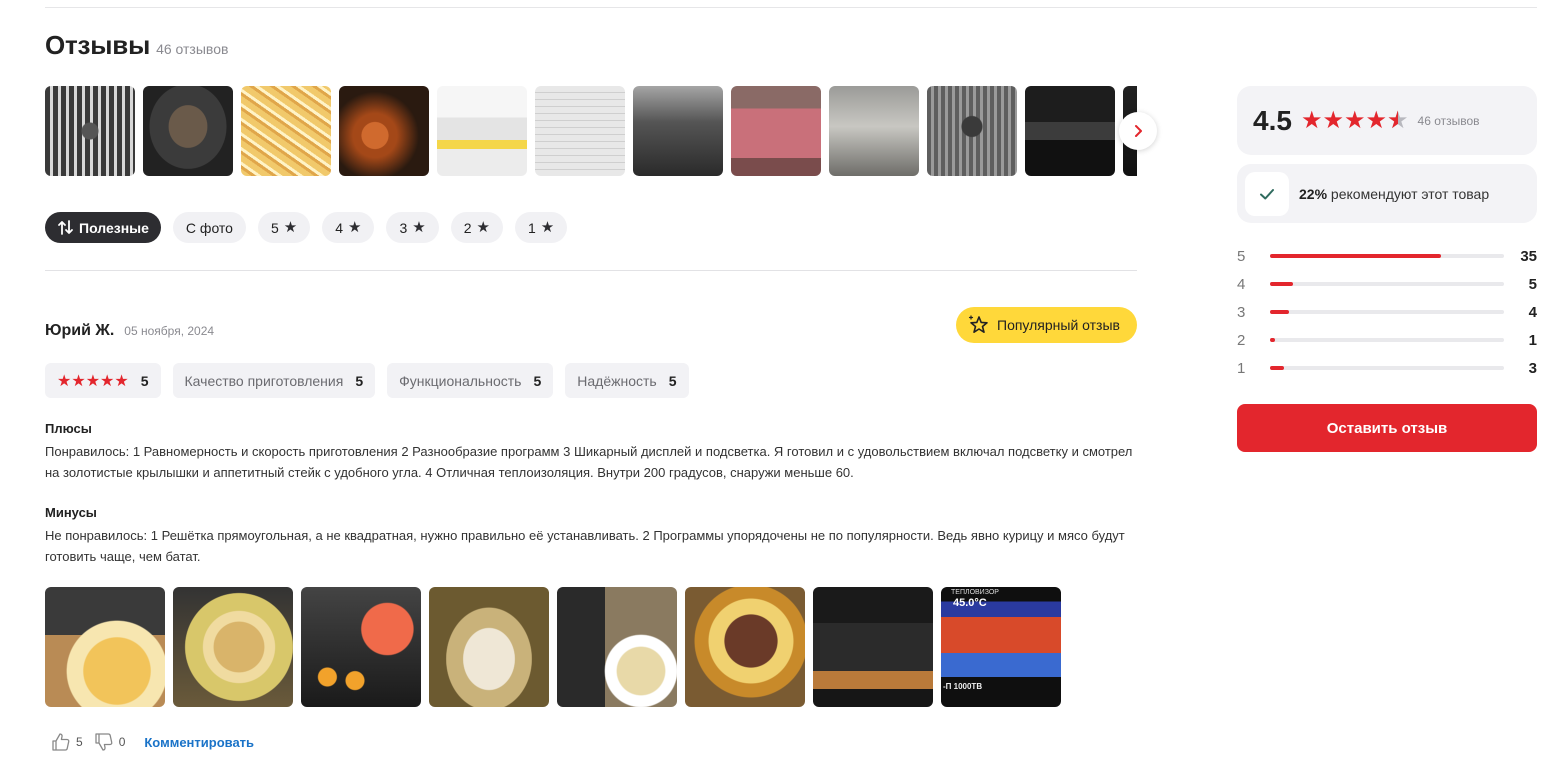  I want to click on photo-overlay-text: ТЕПЛОВИЗОР, so click(975, 592).